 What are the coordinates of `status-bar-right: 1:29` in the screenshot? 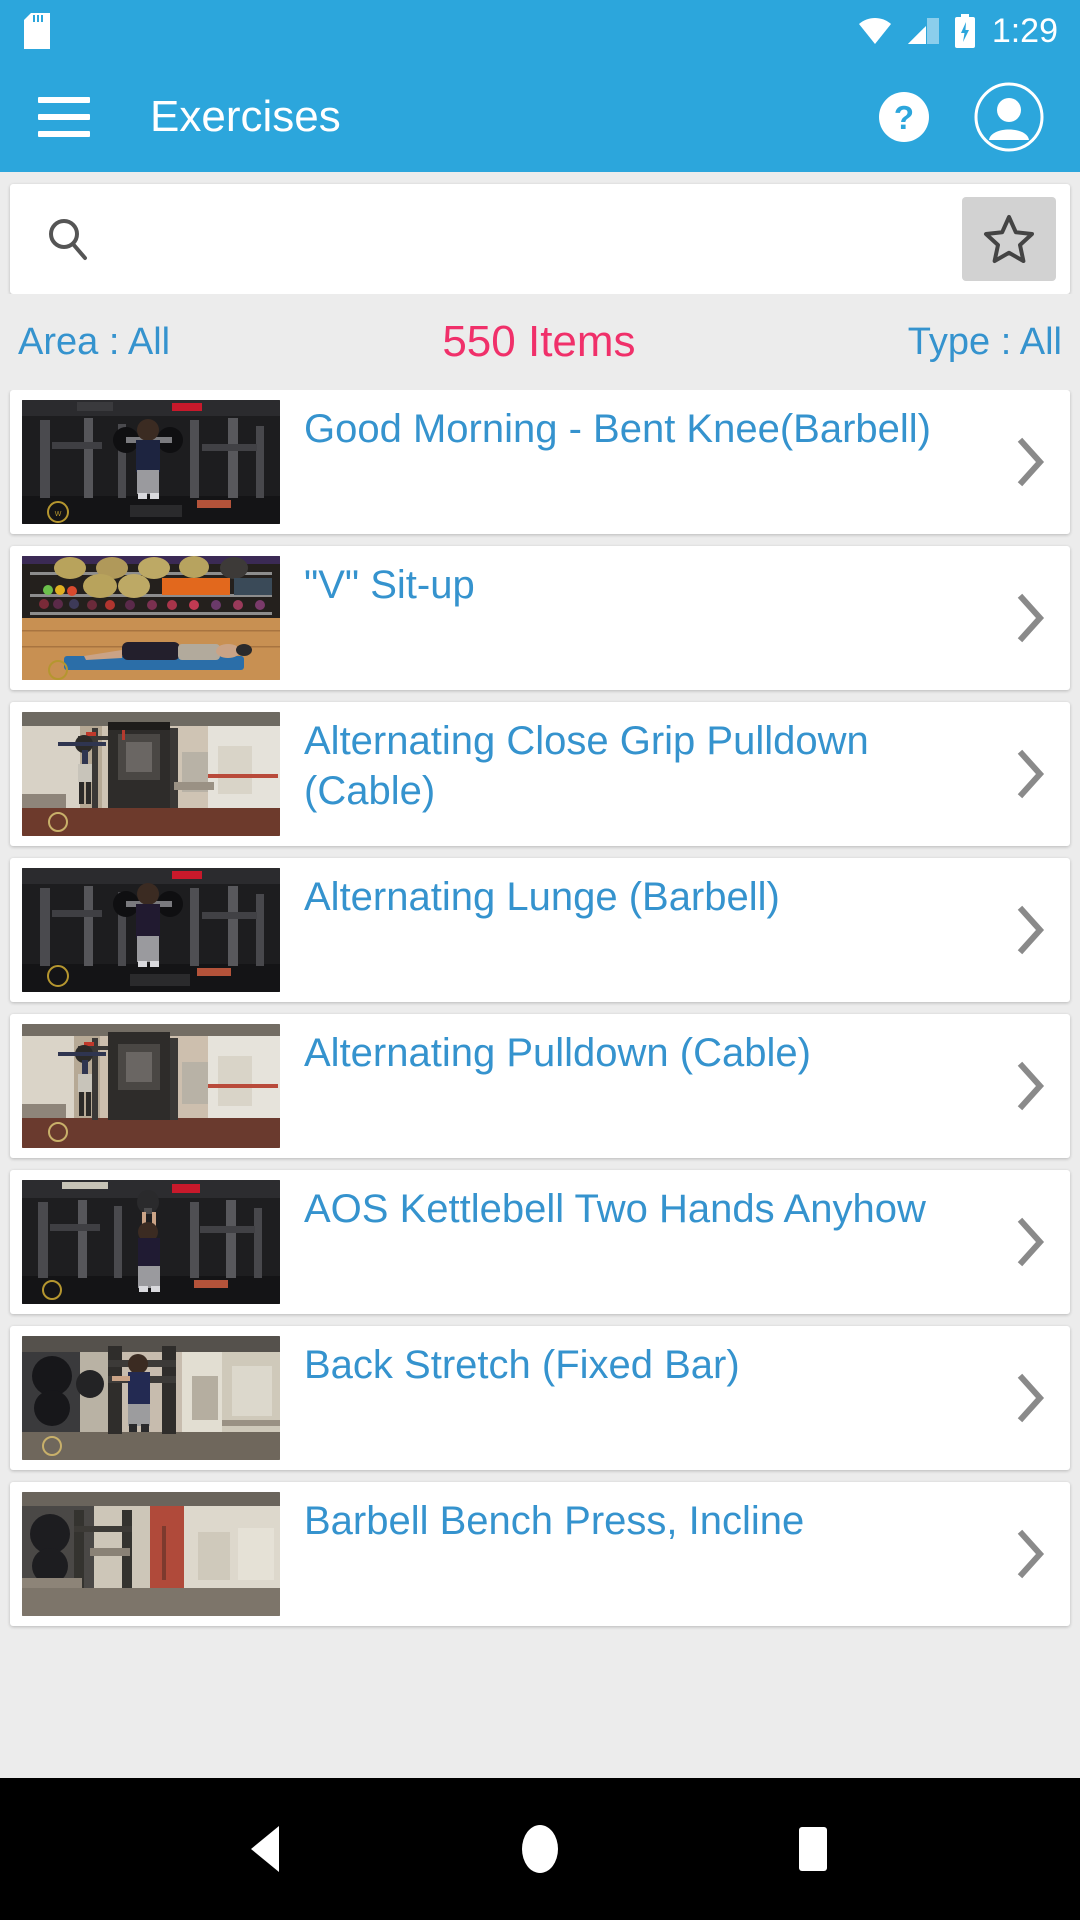 It's located at (958, 31).